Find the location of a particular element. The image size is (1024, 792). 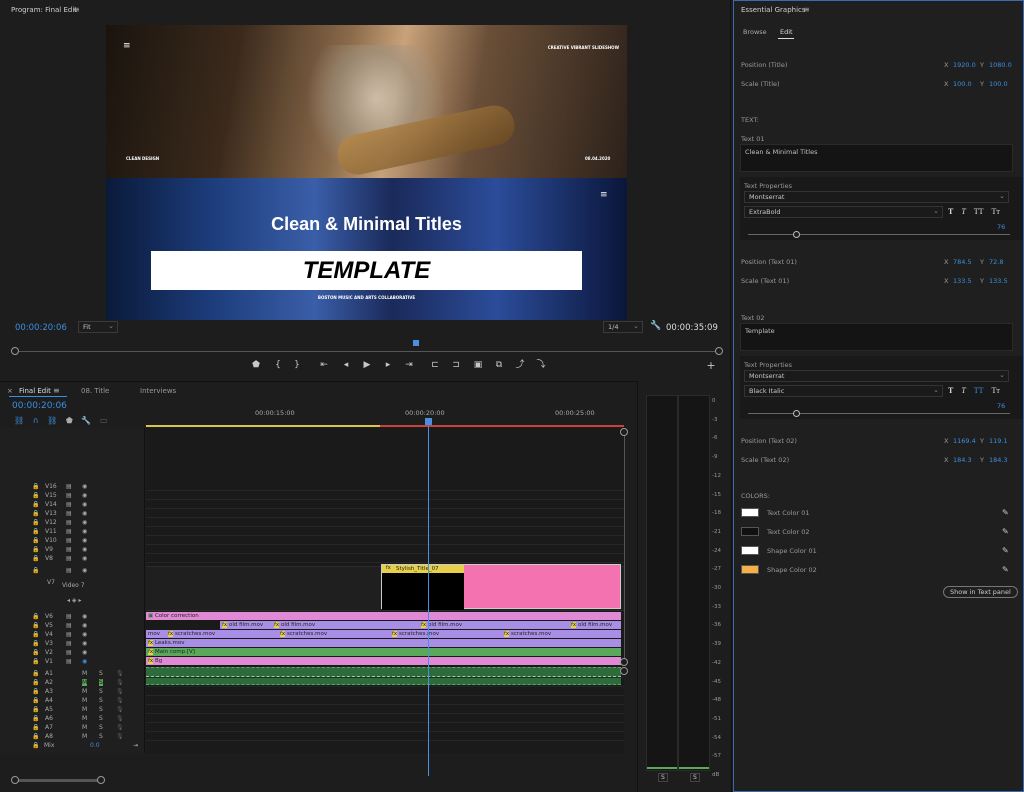

color-correction-clip: ▣ Color correction is located at coordinates (383, 616).